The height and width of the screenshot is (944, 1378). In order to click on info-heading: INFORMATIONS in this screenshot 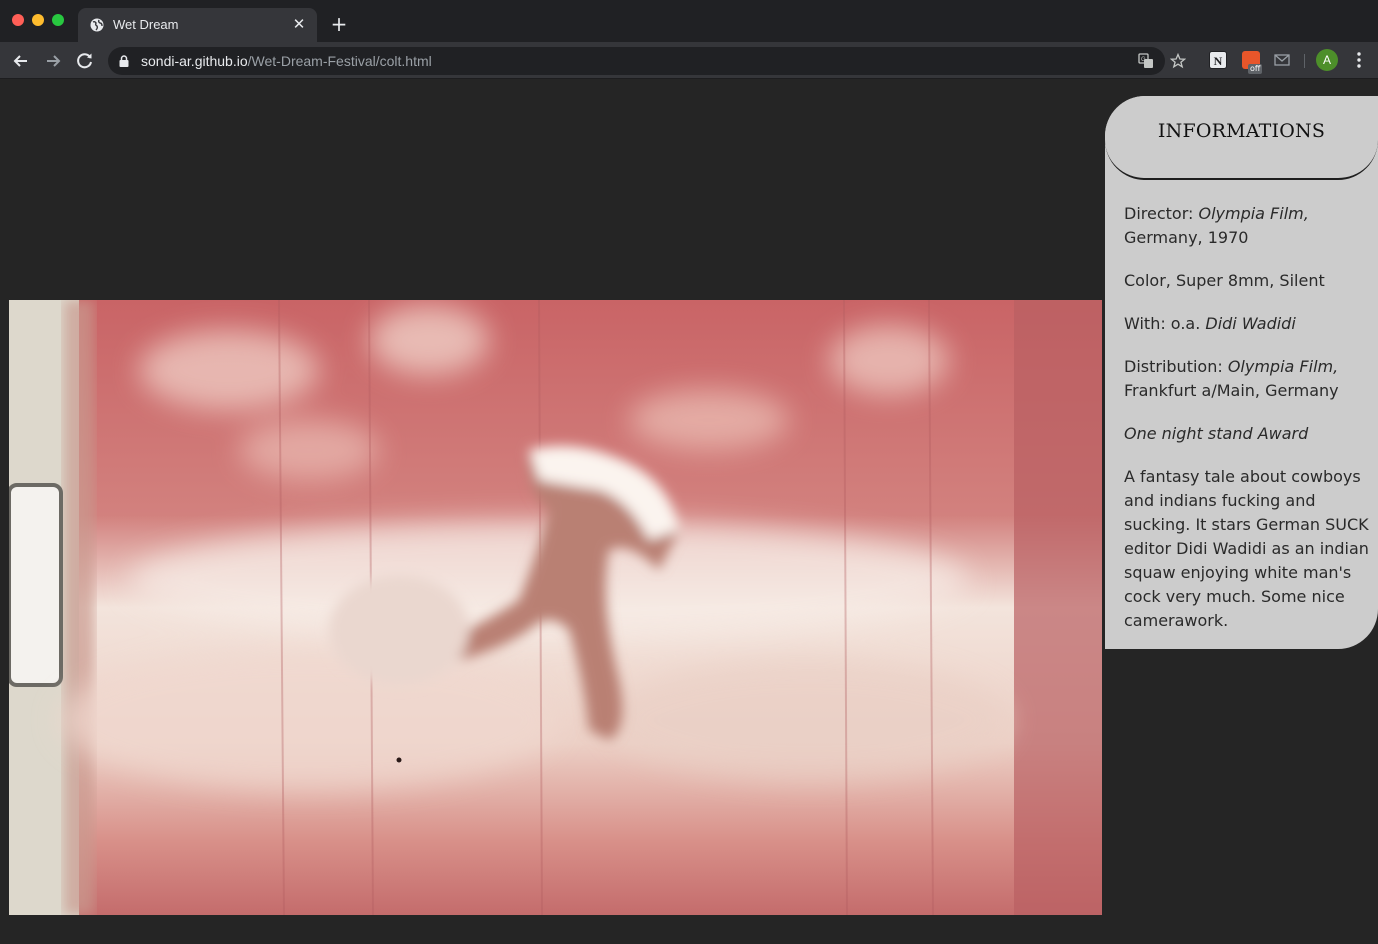, I will do `click(1241, 131)`.